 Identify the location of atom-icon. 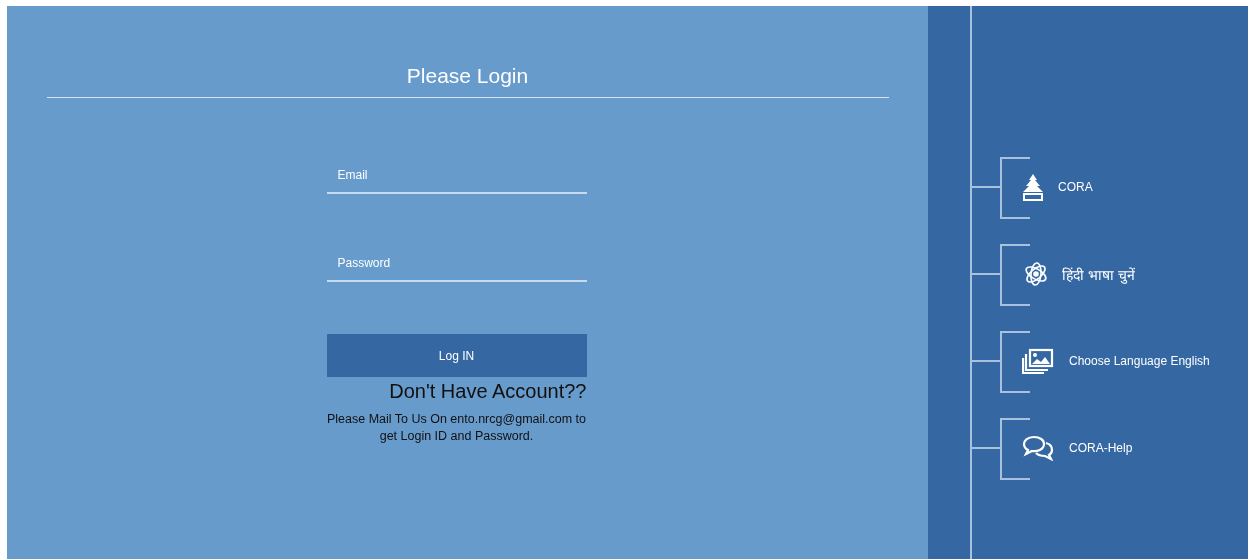
(1036, 274).